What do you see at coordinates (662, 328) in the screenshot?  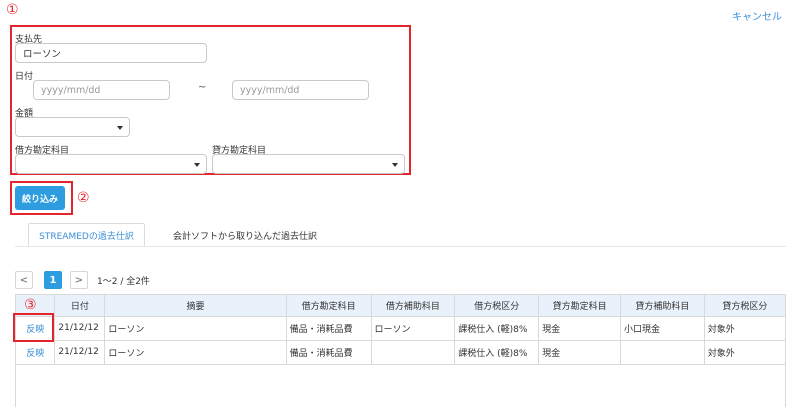 I see `cell-credit-sub-account: 小口現金` at bounding box center [662, 328].